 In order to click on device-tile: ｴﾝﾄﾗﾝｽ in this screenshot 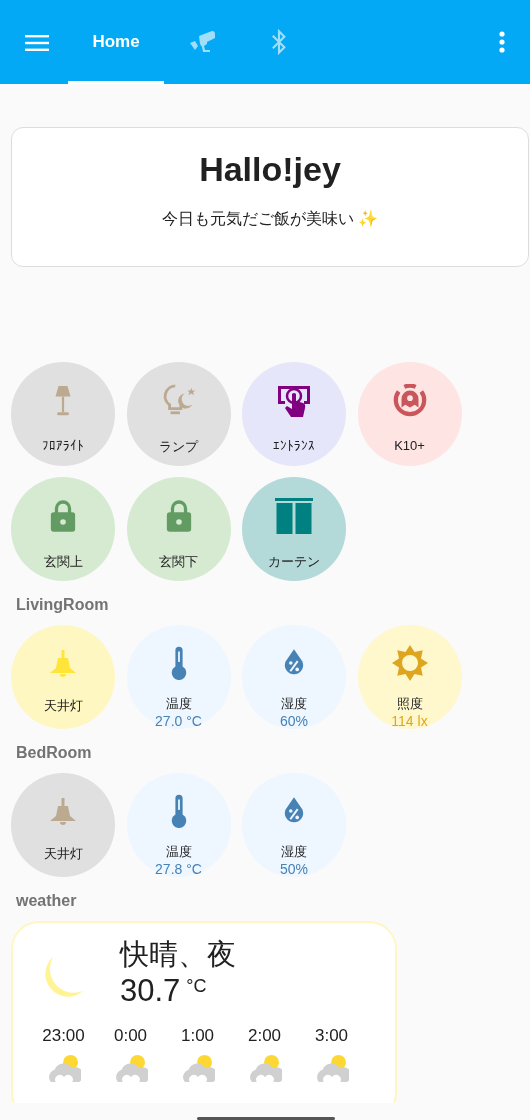, I will do `click(294, 414)`.